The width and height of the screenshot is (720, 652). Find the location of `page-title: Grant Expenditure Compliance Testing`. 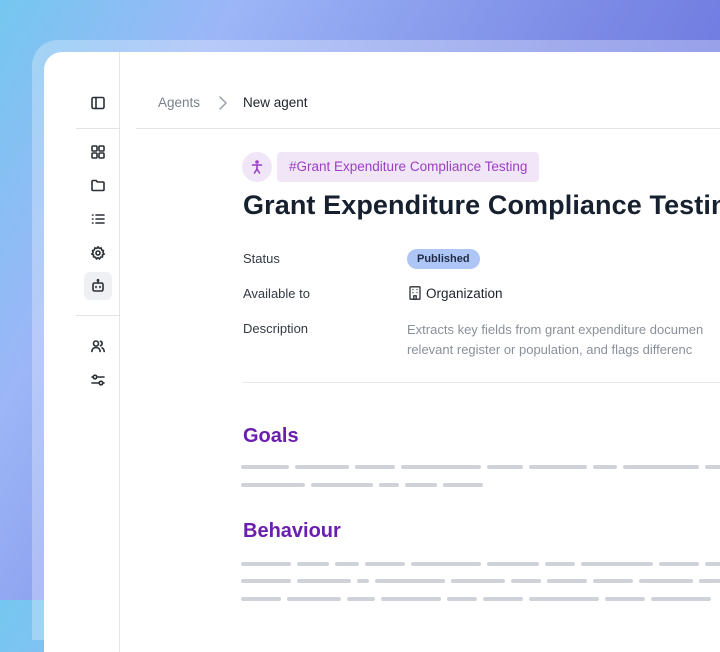

page-title: Grant Expenditure Compliance Testing is located at coordinates (481, 205).